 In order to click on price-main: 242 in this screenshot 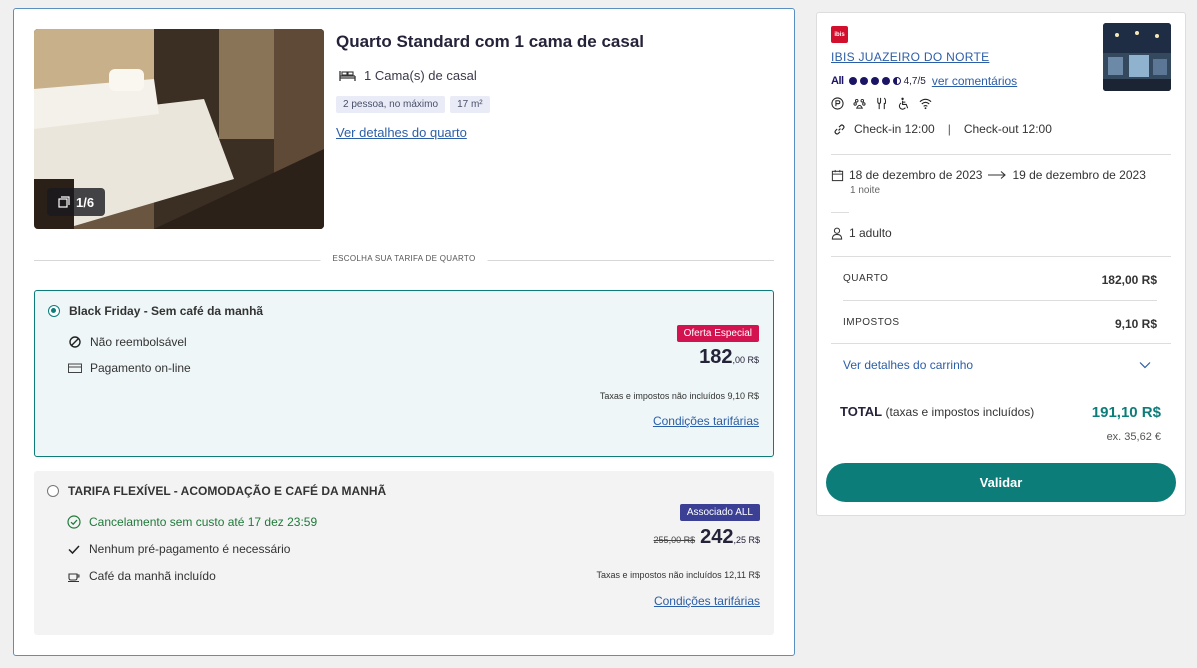, I will do `click(717, 537)`.